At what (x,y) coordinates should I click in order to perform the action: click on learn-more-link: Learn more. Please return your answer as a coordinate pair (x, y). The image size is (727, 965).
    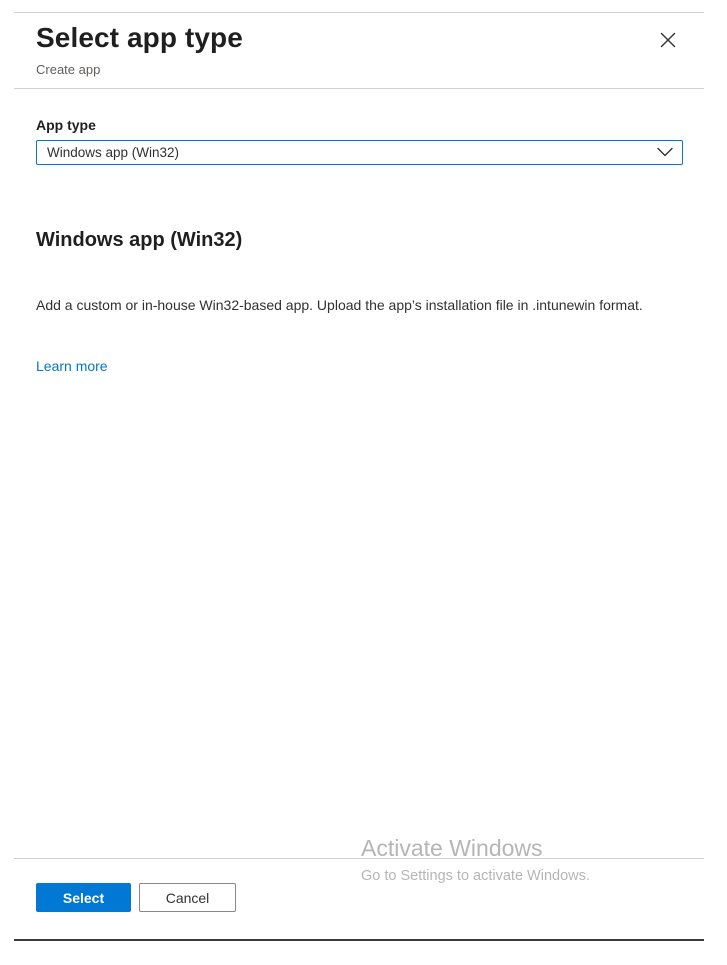
    Looking at the image, I should click on (72, 366).